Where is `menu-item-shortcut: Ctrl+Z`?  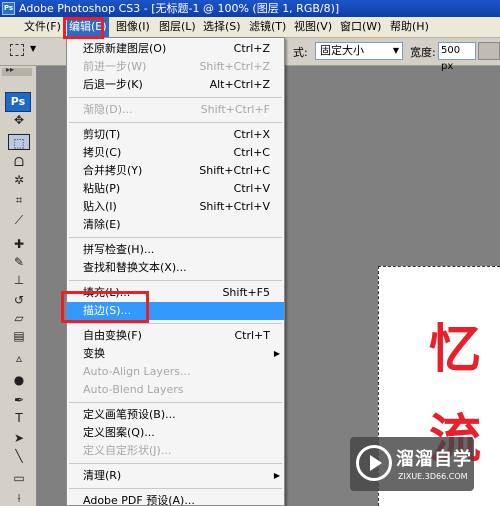
menu-item-shortcut: Ctrl+Z is located at coordinates (251, 48).